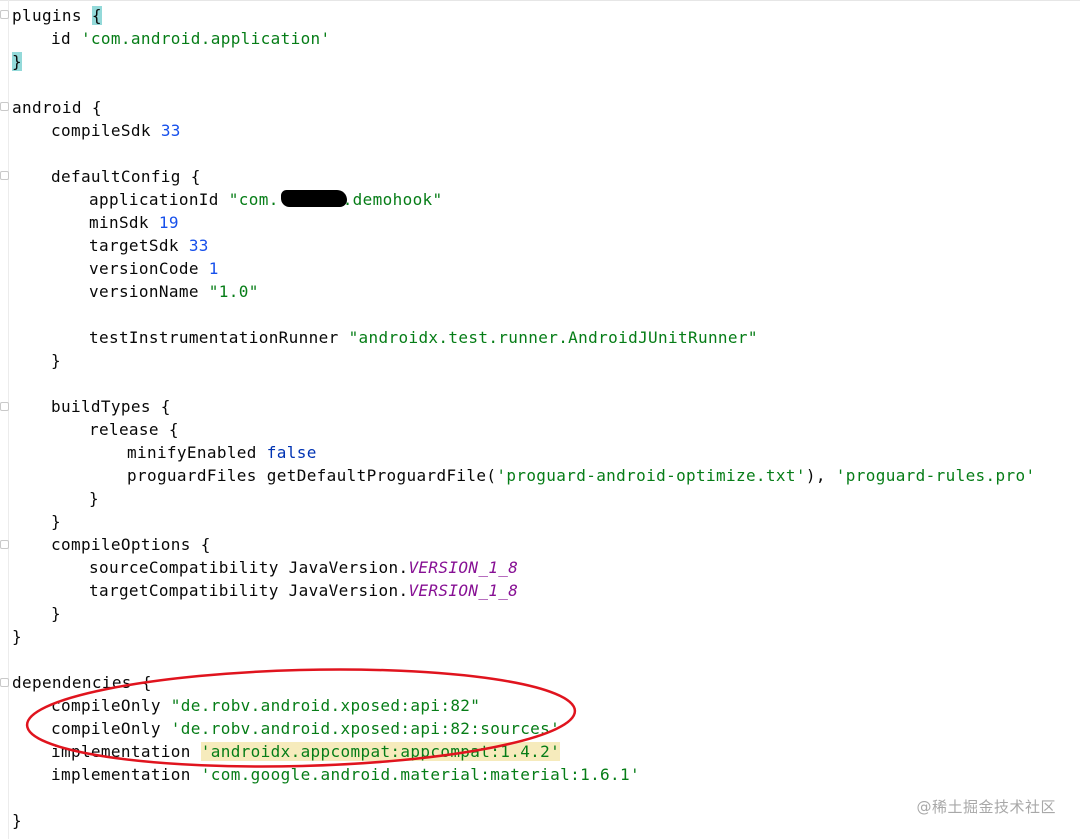 This screenshot has height=839, width=1080. I want to click on code-line: compileSdk 33, so click(116, 130).